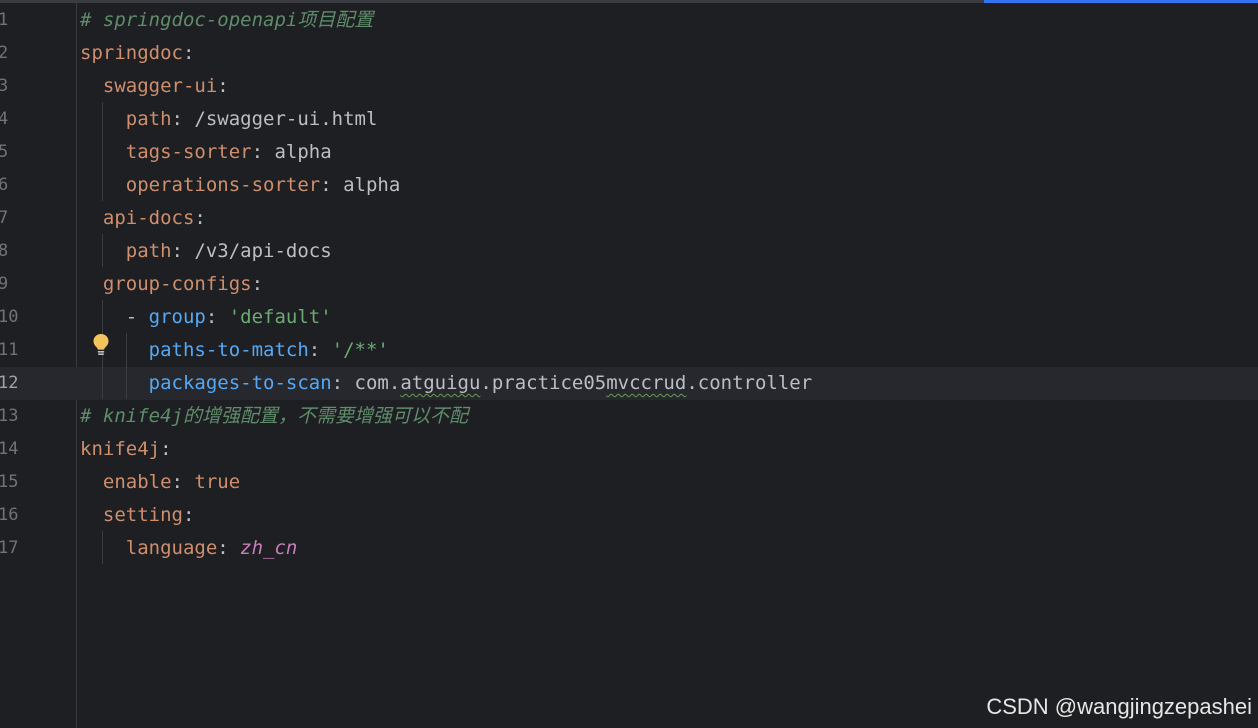 The image size is (1258, 728). Describe the element at coordinates (9, 449) in the screenshot. I see `line-number: 14` at that location.